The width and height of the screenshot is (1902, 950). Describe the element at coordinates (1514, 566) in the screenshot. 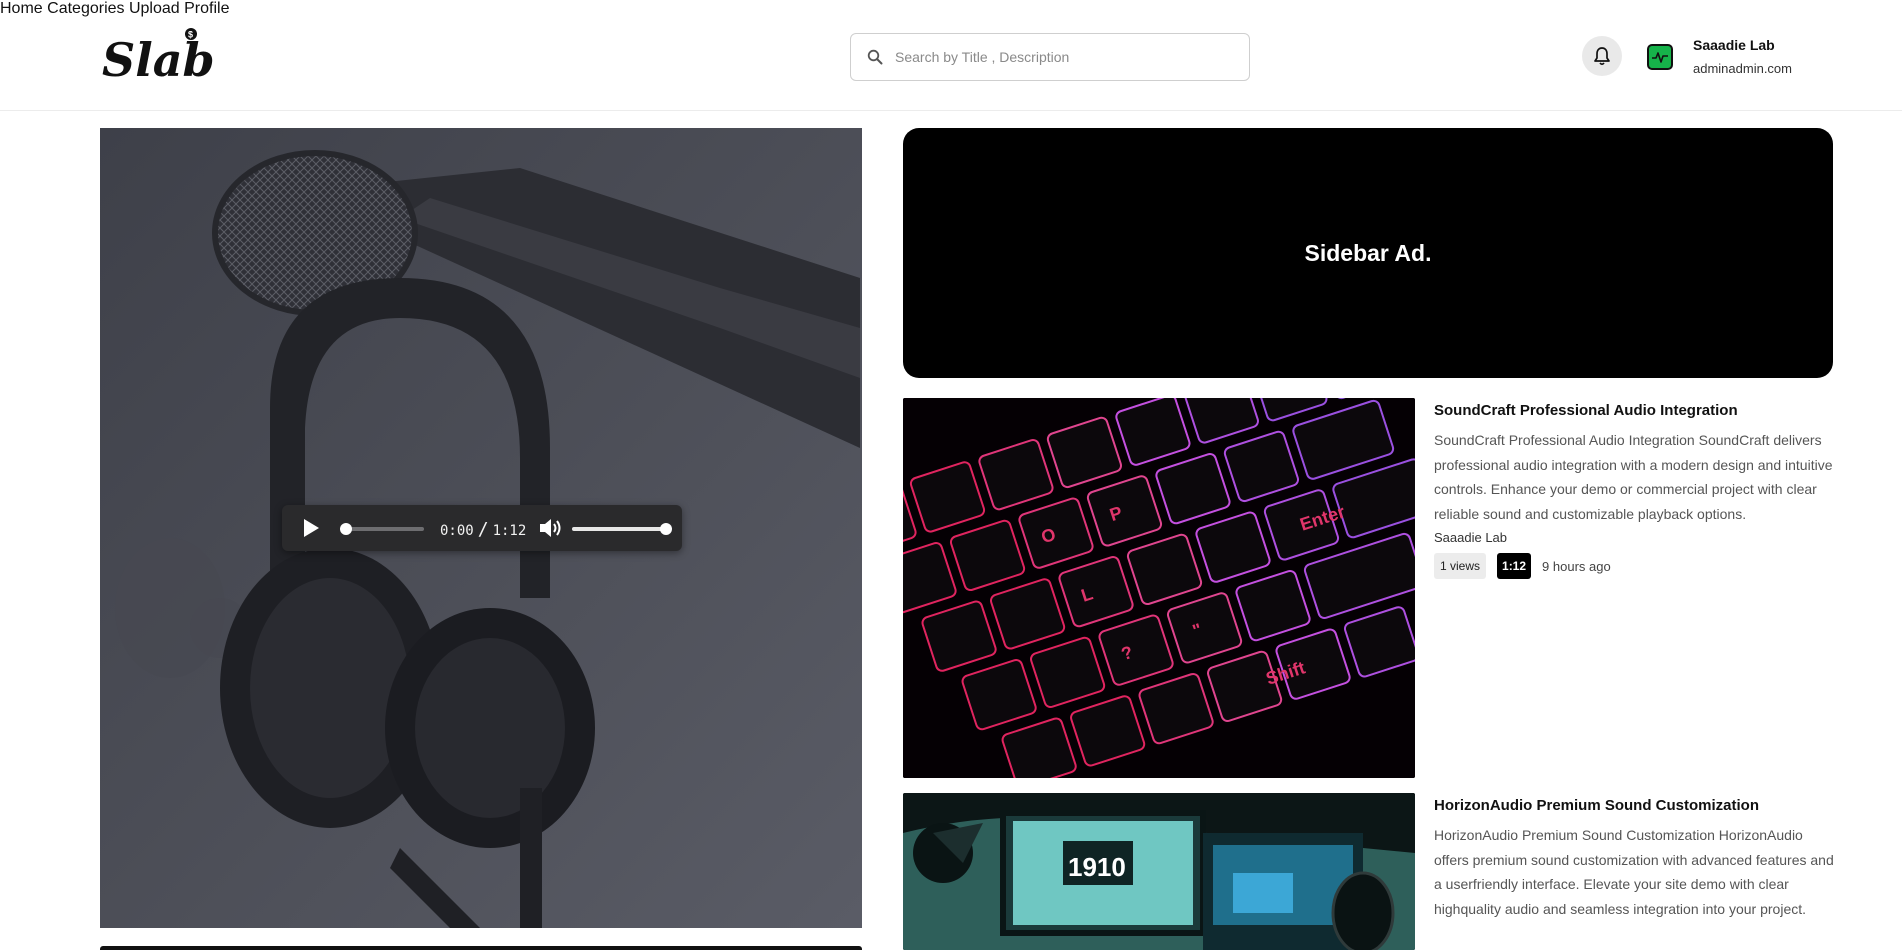

I see `duration-badge: 1:12` at that location.